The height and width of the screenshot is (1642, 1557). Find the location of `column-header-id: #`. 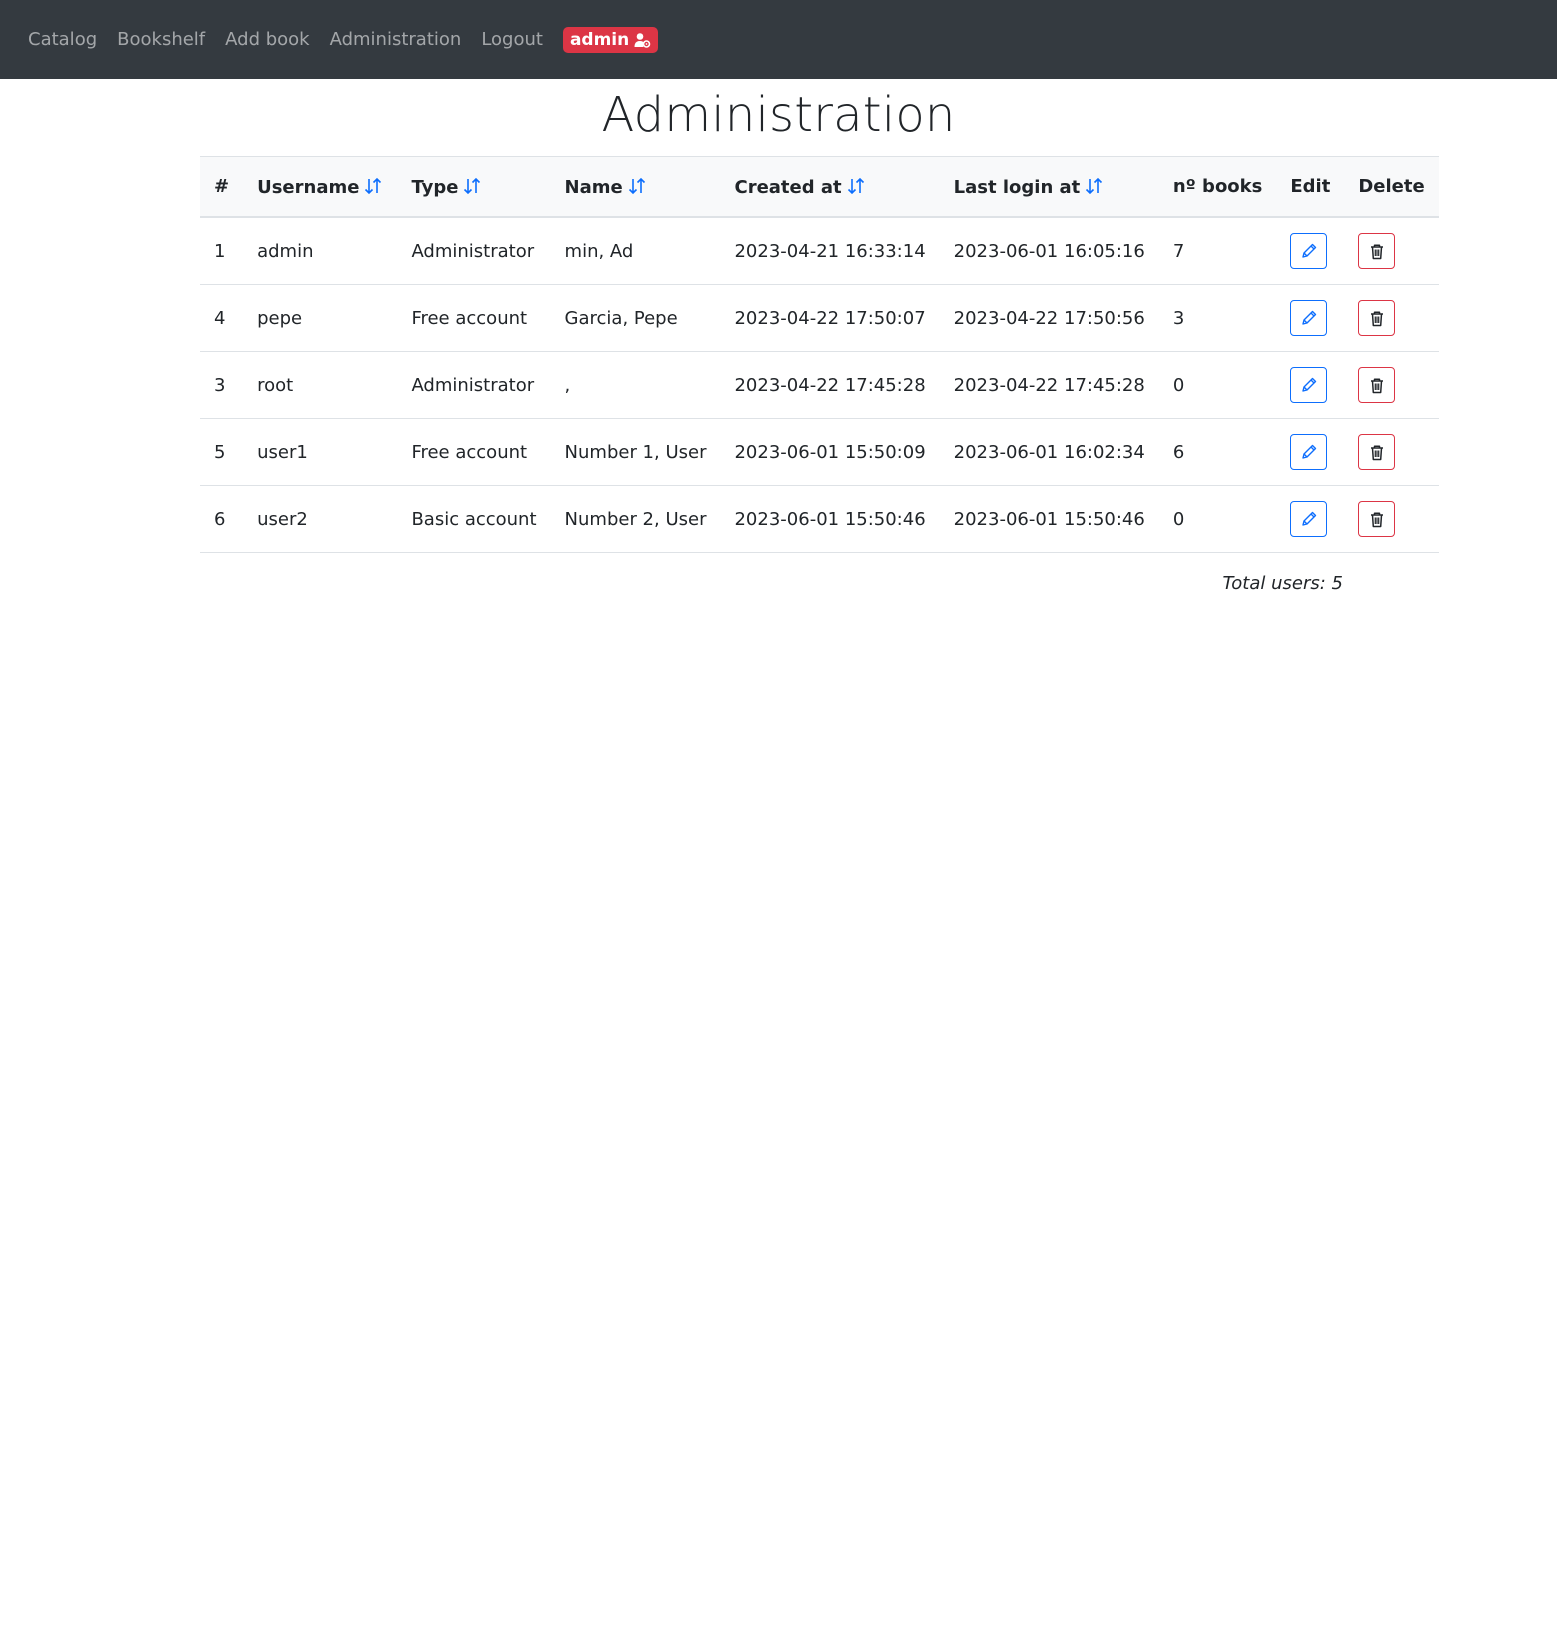

column-header-id: # is located at coordinates (222, 187).